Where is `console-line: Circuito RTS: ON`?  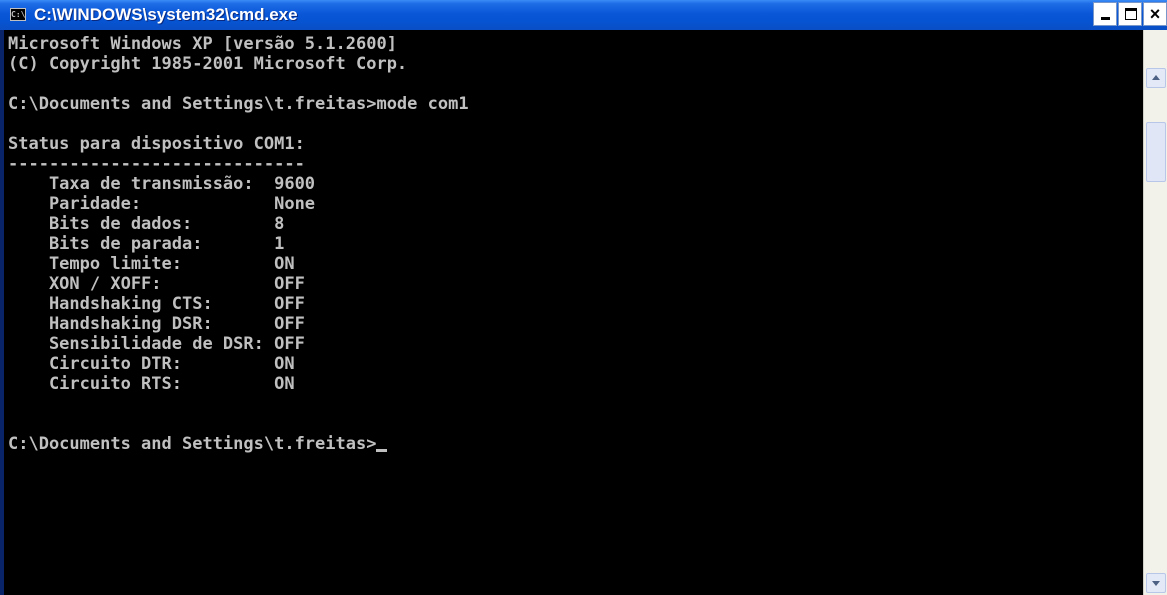
console-line: Circuito RTS: ON is located at coordinates (151, 384).